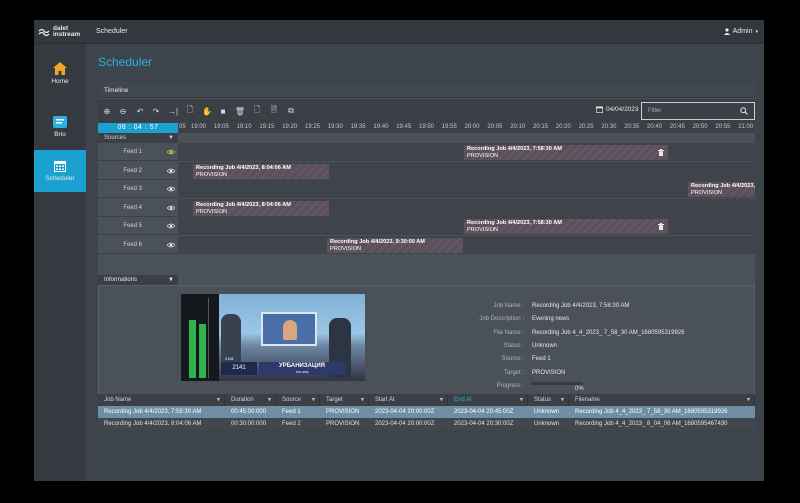 This screenshot has height=503, width=800. What do you see at coordinates (240, 111) in the screenshot?
I see `delete-button: 🗑` at bounding box center [240, 111].